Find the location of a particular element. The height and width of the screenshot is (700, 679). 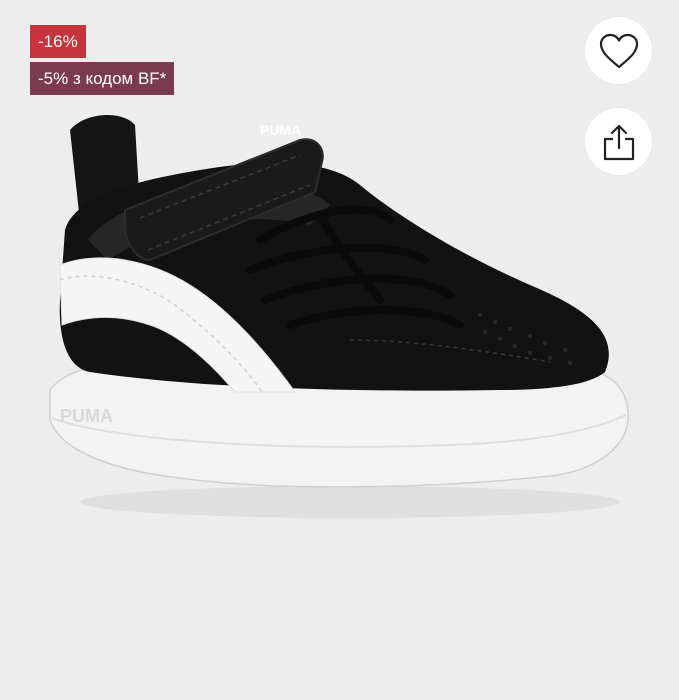

promo-code-badge: -5% з кодом BF* is located at coordinates (102, 78).